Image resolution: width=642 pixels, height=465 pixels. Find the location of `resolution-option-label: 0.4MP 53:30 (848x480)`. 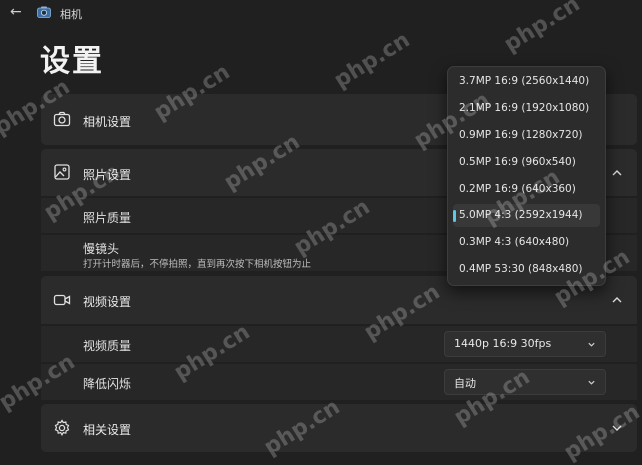

resolution-option-label: 0.4MP 53:30 (848x480) is located at coordinates (521, 269).